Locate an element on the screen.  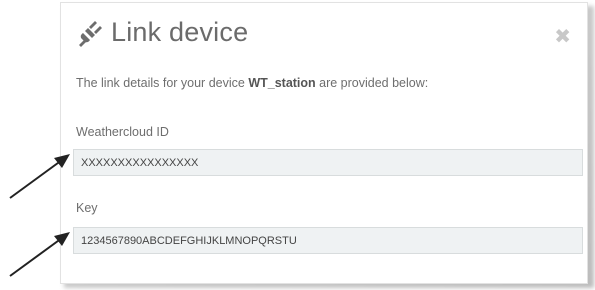
description-suffix: are provided below: is located at coordinates (372, 83).